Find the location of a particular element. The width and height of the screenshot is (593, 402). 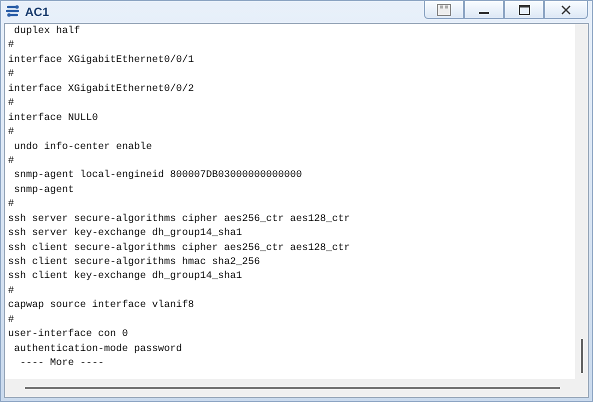

maximize-button is located at coordinates (524, 10).